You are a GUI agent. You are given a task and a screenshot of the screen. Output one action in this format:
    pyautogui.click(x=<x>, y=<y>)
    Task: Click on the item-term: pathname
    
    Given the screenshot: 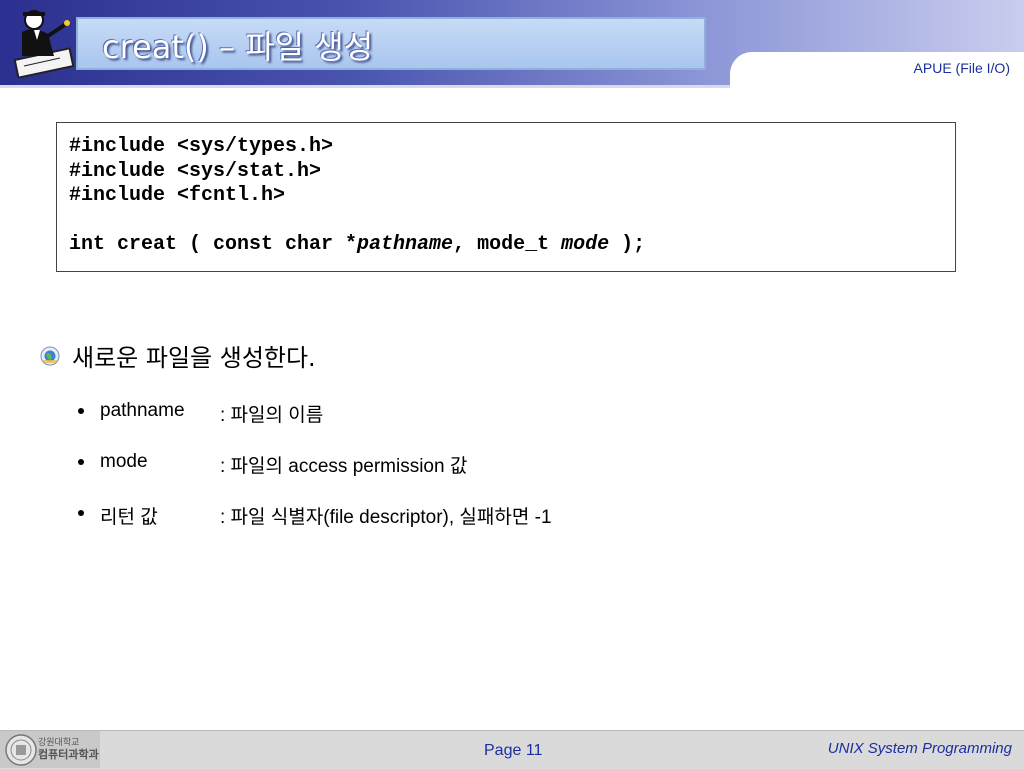 What is the action you would take?
    pyautogui.click(x=142, y=410)
    